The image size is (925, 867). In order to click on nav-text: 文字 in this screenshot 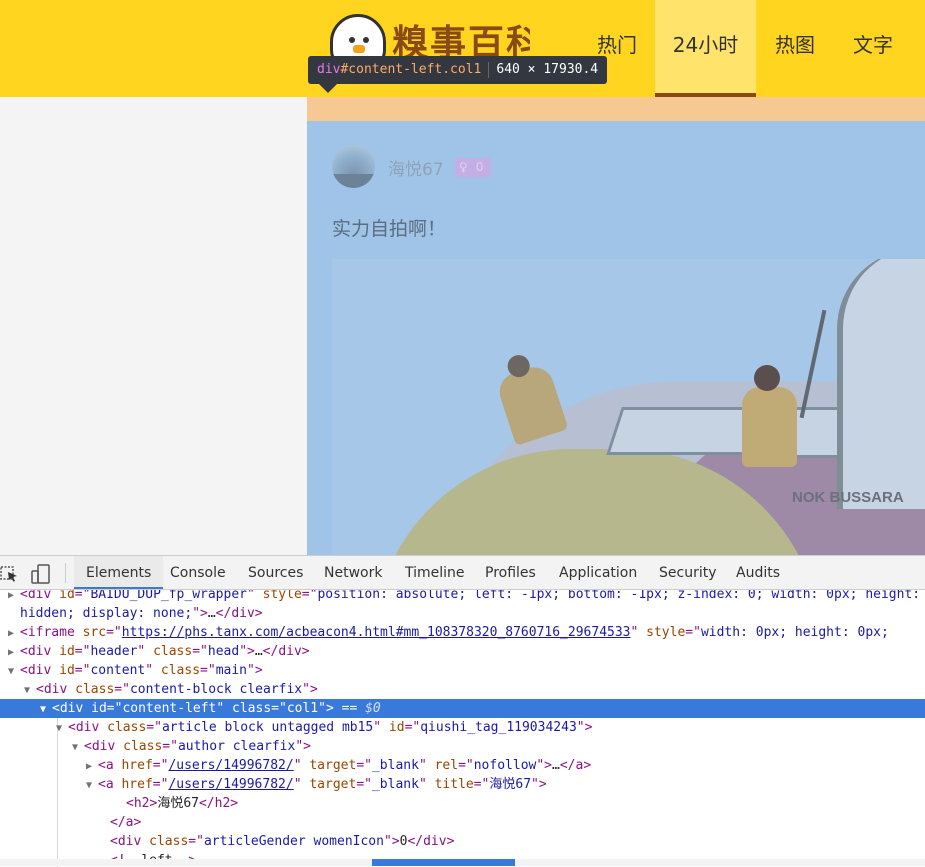, I will do `click(873, 46)`.